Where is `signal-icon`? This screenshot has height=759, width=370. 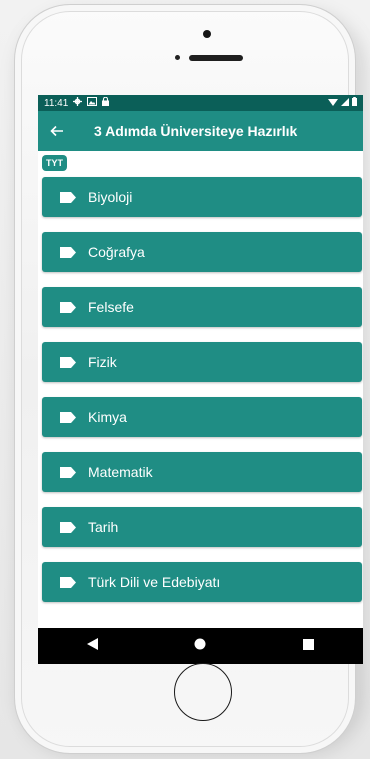
signal-icon is located at coordinates (345, 103).